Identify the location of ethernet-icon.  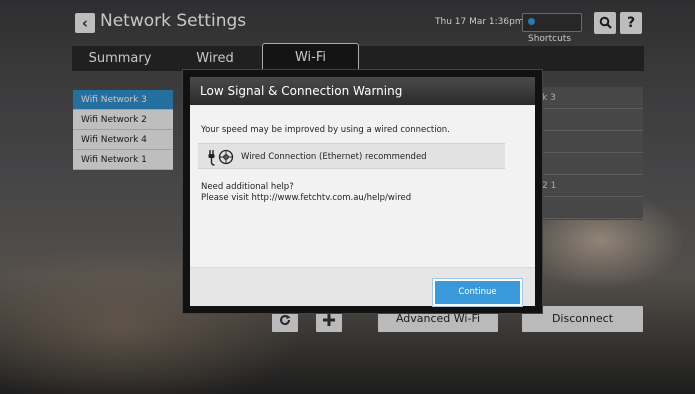
(221, 157).